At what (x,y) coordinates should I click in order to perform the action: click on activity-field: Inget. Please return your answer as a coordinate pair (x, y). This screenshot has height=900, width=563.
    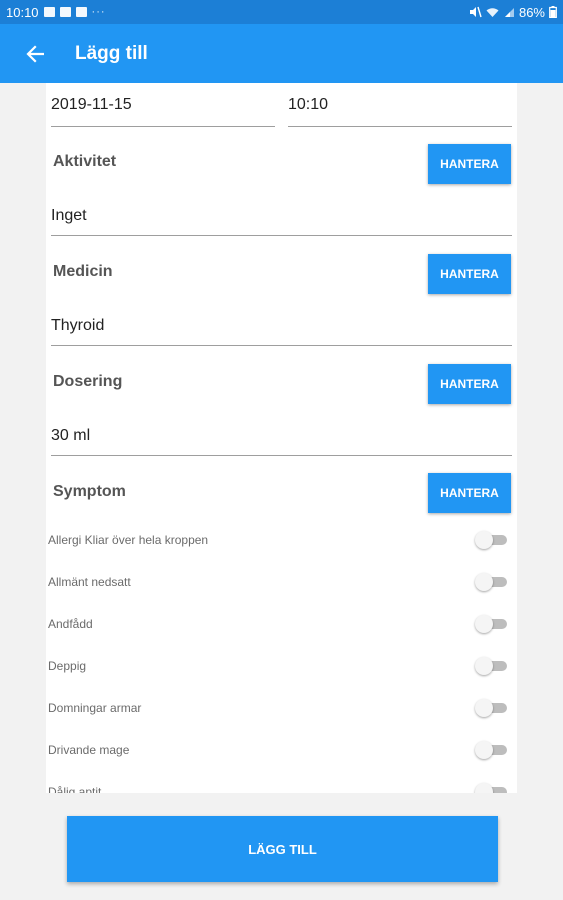
    Looking at the image, I should click on (281, 221).